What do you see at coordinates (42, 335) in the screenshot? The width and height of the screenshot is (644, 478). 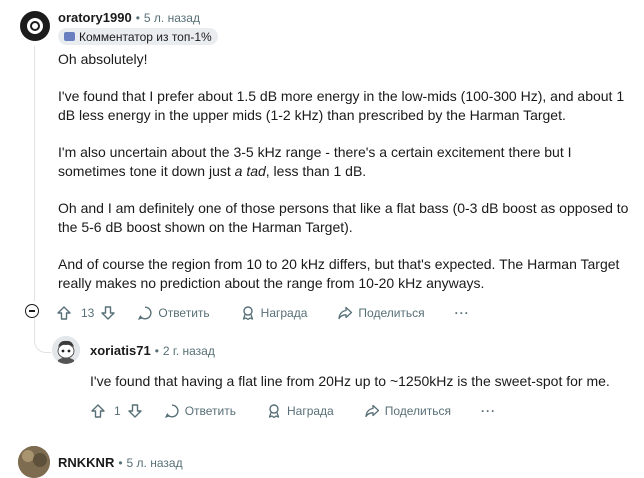 I see `reply-connector` at bounding box center [42, 335].